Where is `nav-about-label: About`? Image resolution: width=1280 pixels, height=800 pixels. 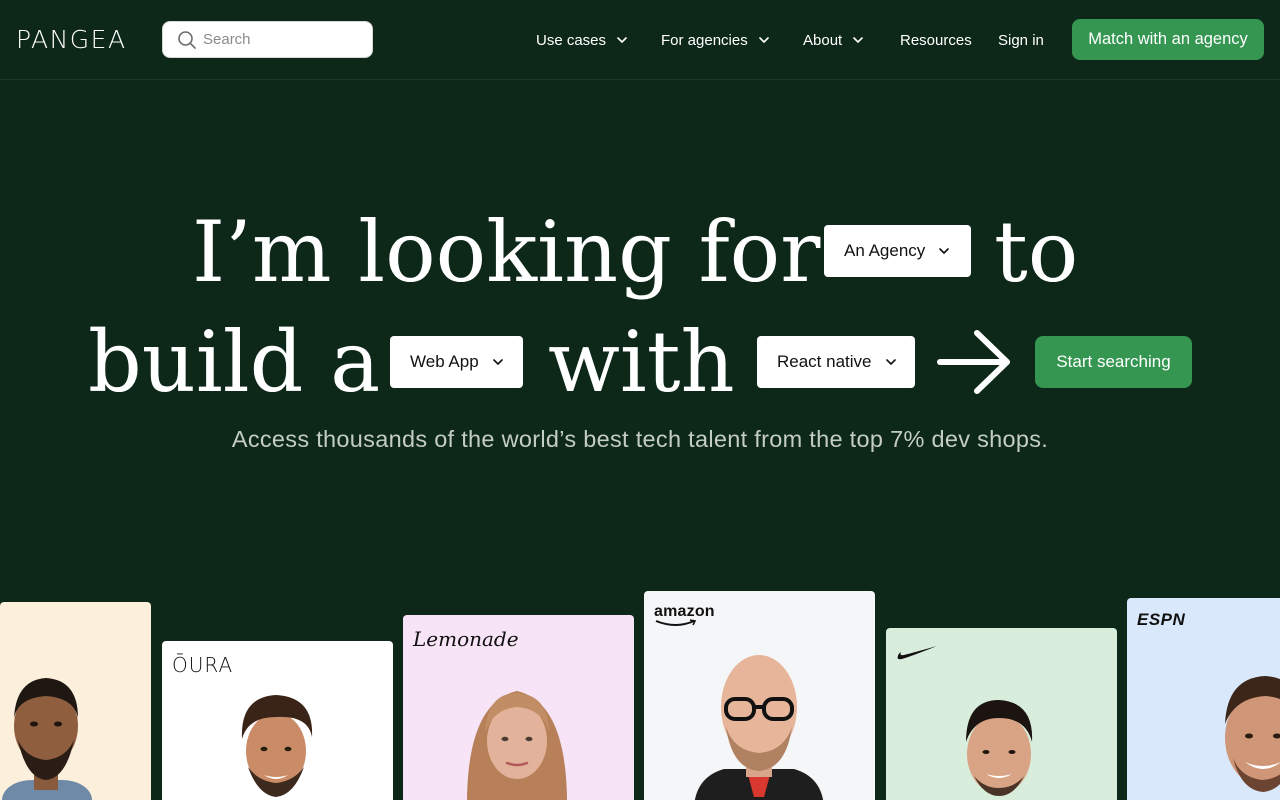 nav-about-label: About is located at coordinates (823, 40).